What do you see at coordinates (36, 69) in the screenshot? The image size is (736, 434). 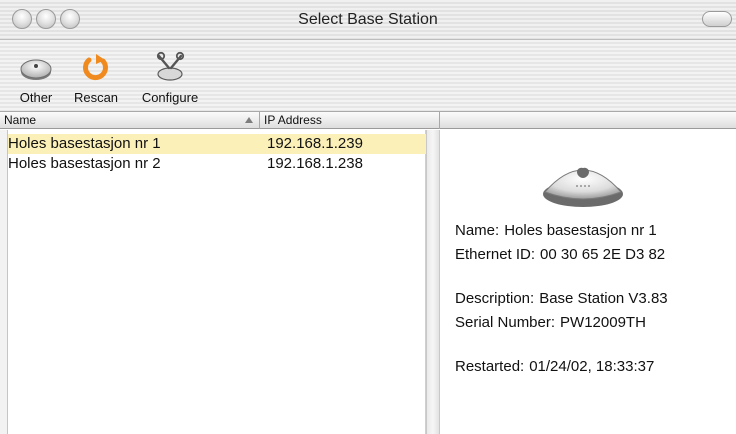 I see `base-station-icon` at bounding box center [36, 69].